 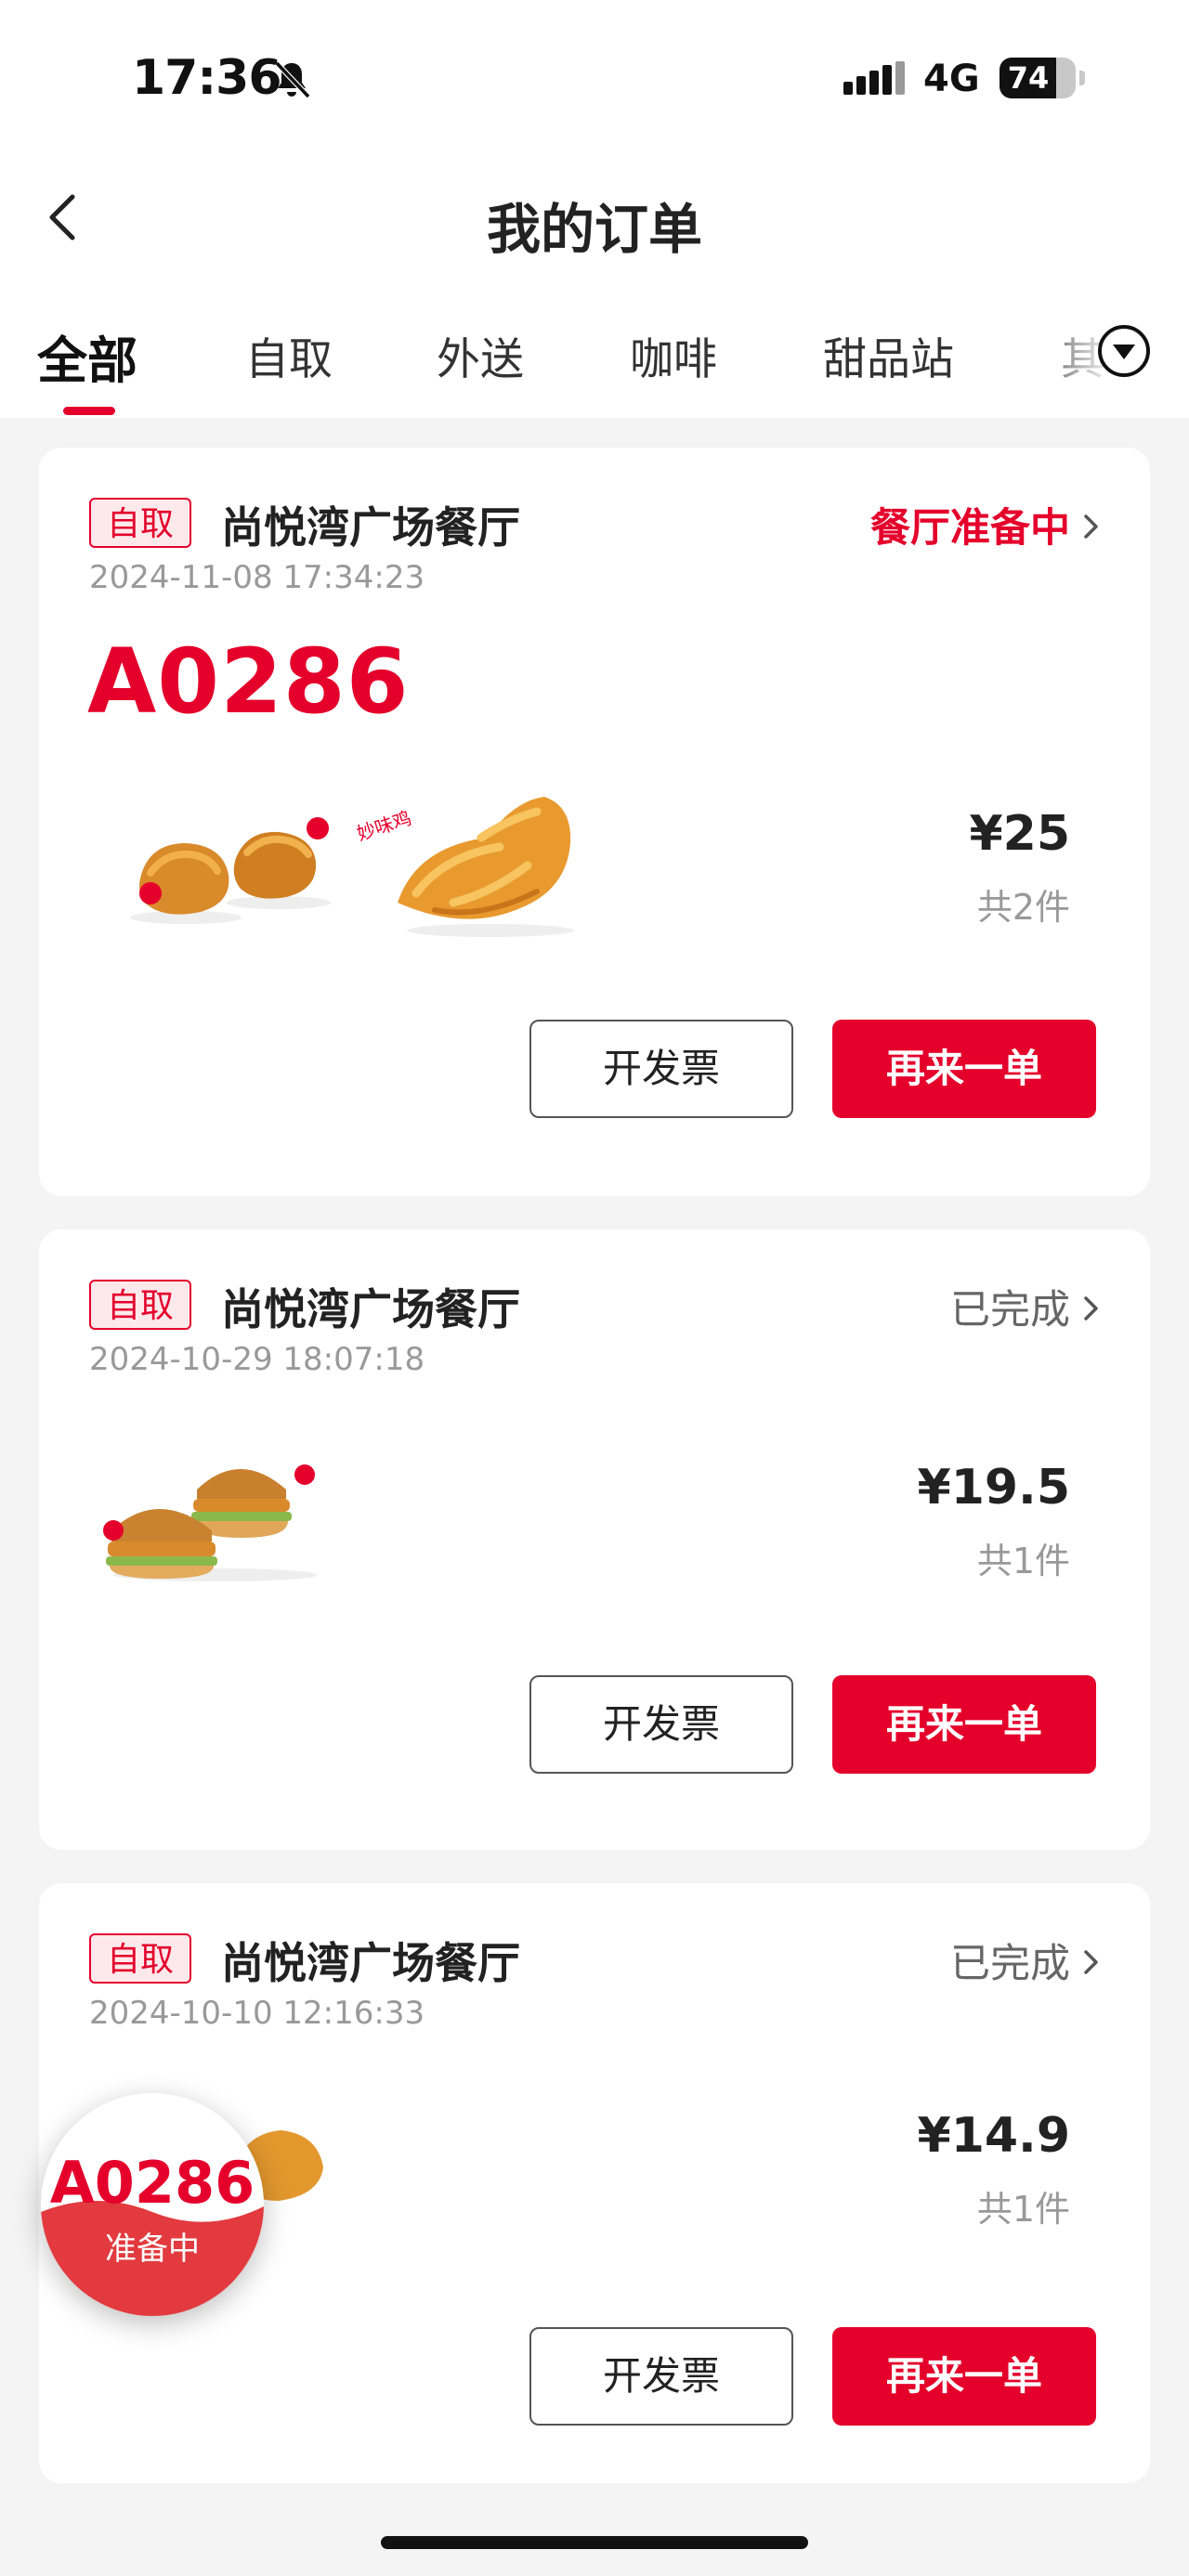 What do you see at coordinates (480, 355) in the screenshot?
I see `tab-delivery: 外送` at bounding box center [480, 355].